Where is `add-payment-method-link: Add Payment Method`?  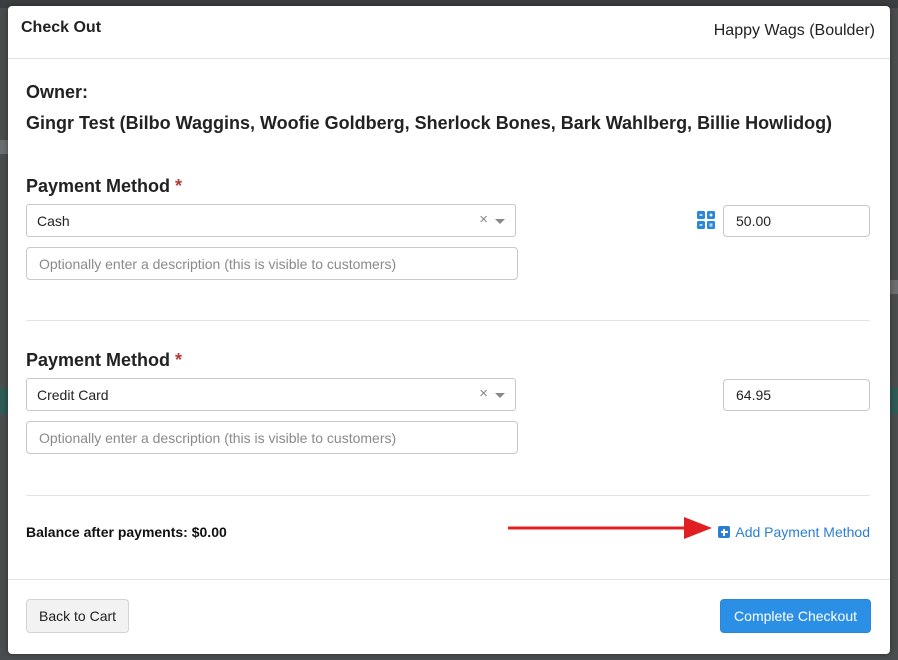 add-payment-method-link: Add Payment Method is located at coordinates (794, 532).